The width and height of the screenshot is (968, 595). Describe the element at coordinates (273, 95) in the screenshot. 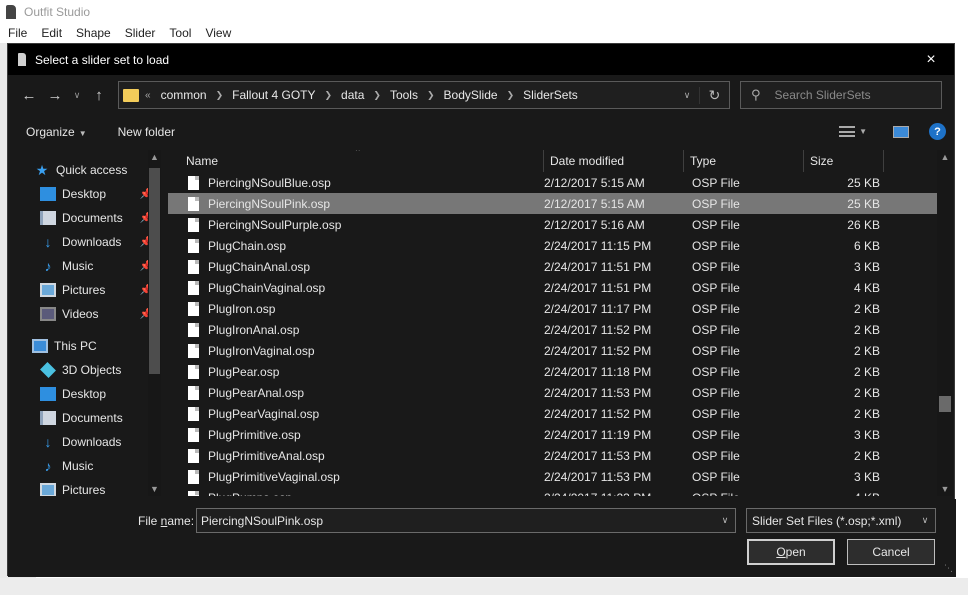

I see `crumb-fallout4: Fallout 4 GOTY` at that location.